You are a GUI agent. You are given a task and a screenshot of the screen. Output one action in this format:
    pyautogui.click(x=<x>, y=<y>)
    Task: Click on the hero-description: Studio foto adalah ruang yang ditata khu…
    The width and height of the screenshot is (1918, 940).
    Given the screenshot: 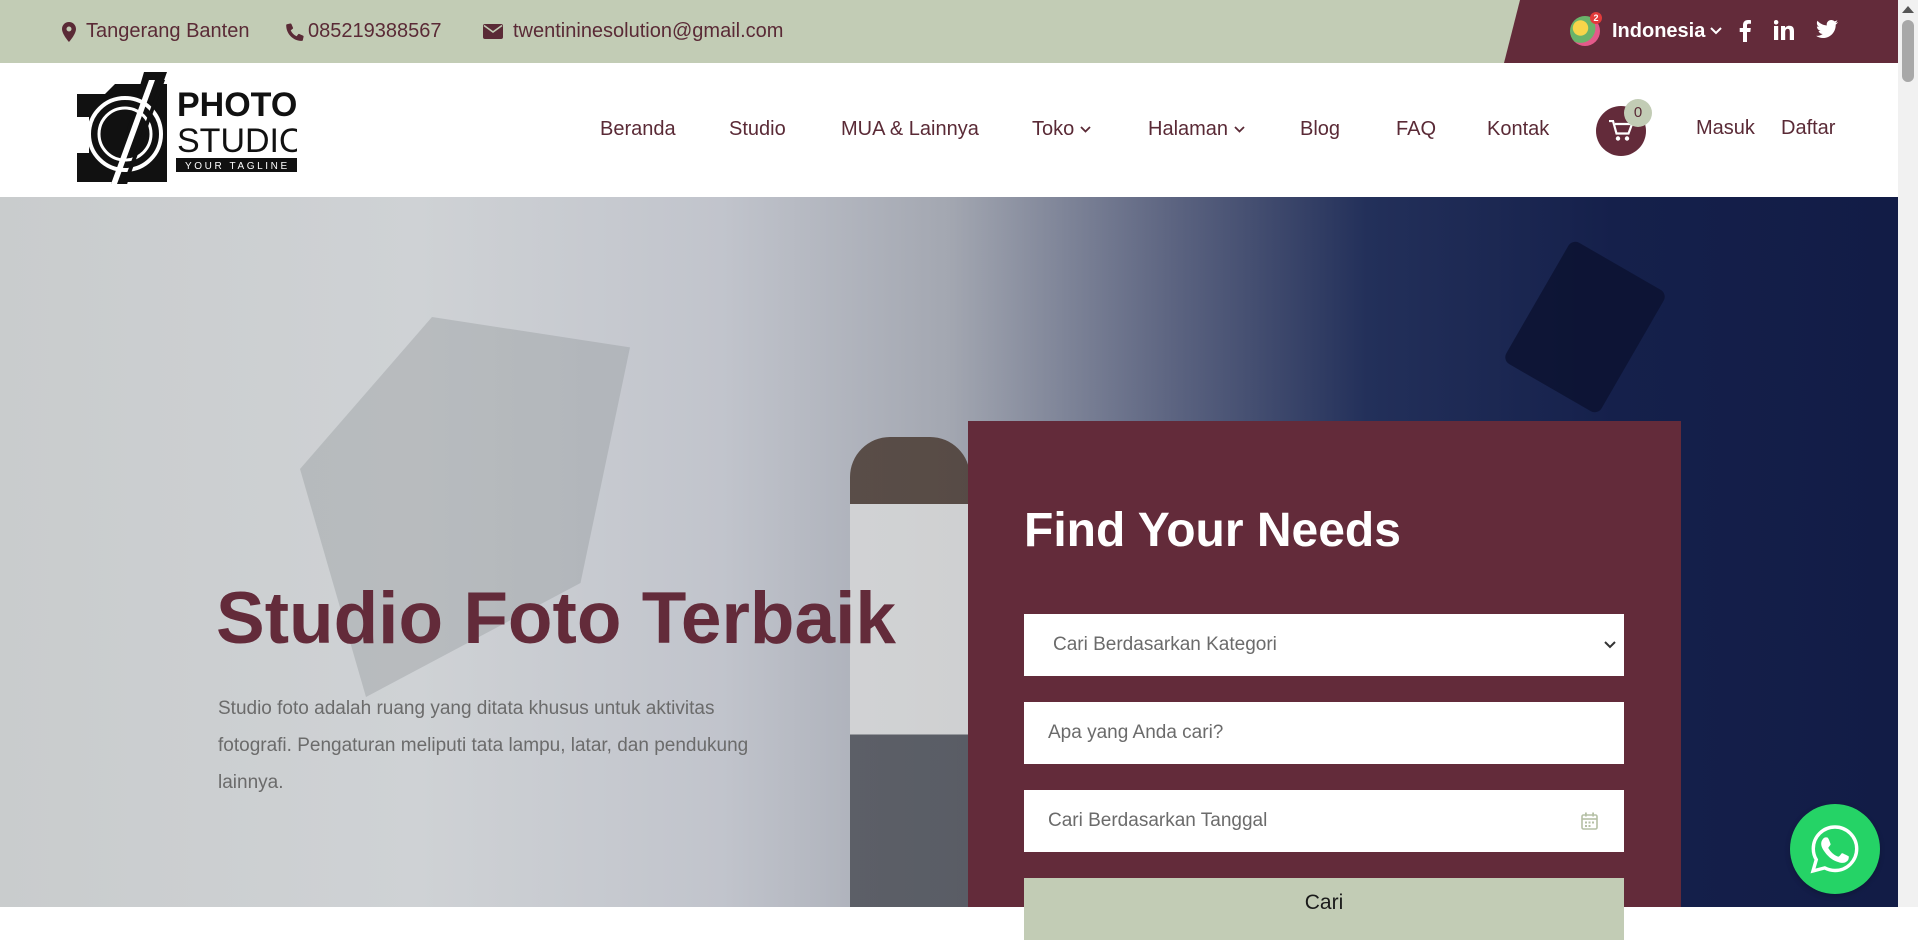 What is the action you would take?
    pyautogui.click(x=483, y=745)
    